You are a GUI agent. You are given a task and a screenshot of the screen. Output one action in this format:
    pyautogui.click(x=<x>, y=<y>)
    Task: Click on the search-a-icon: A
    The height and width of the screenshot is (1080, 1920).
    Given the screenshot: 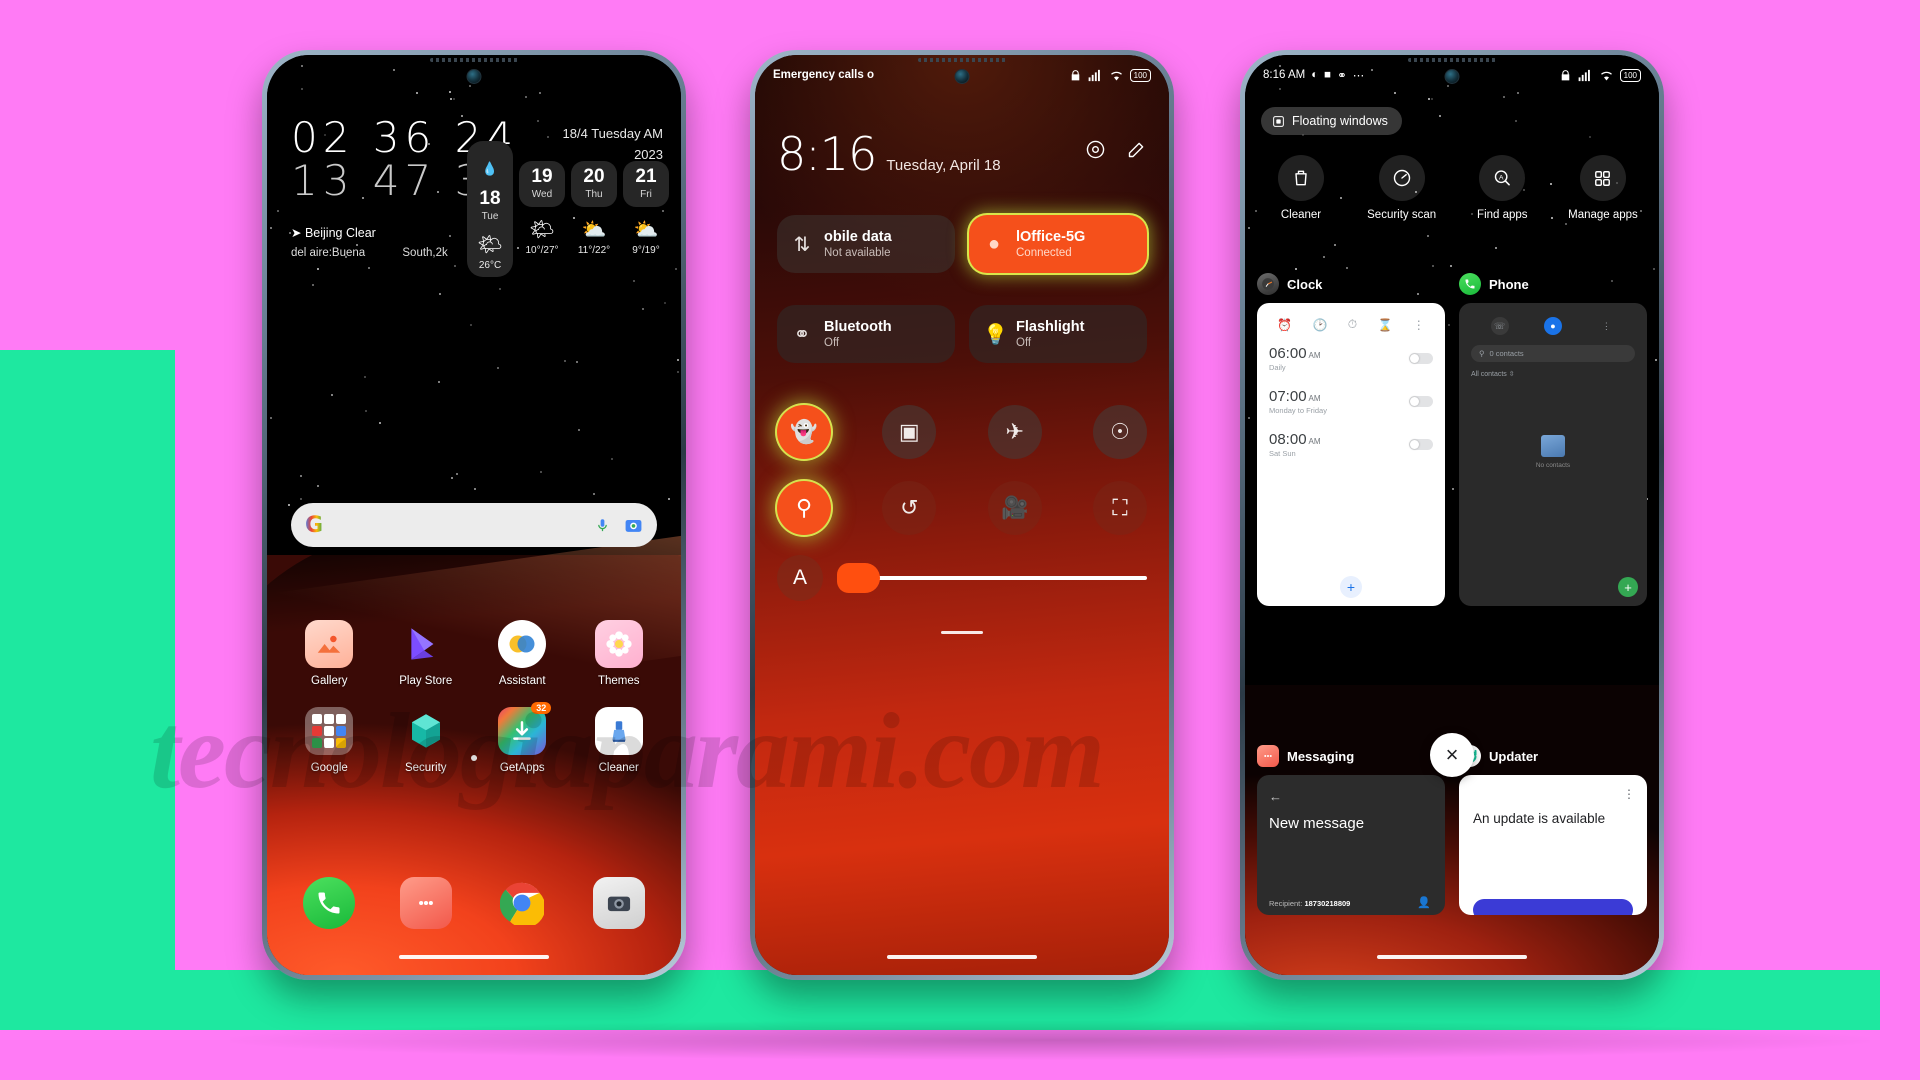 What is the action you would take?
    pyautogui.click(x=1502, y=178)
    